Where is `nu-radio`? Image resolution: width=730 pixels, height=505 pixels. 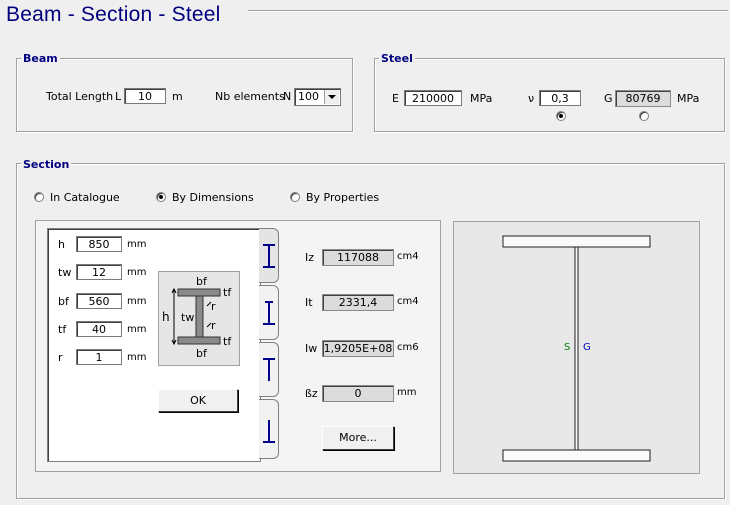
nu-radio is located at coordinates (561, 116).